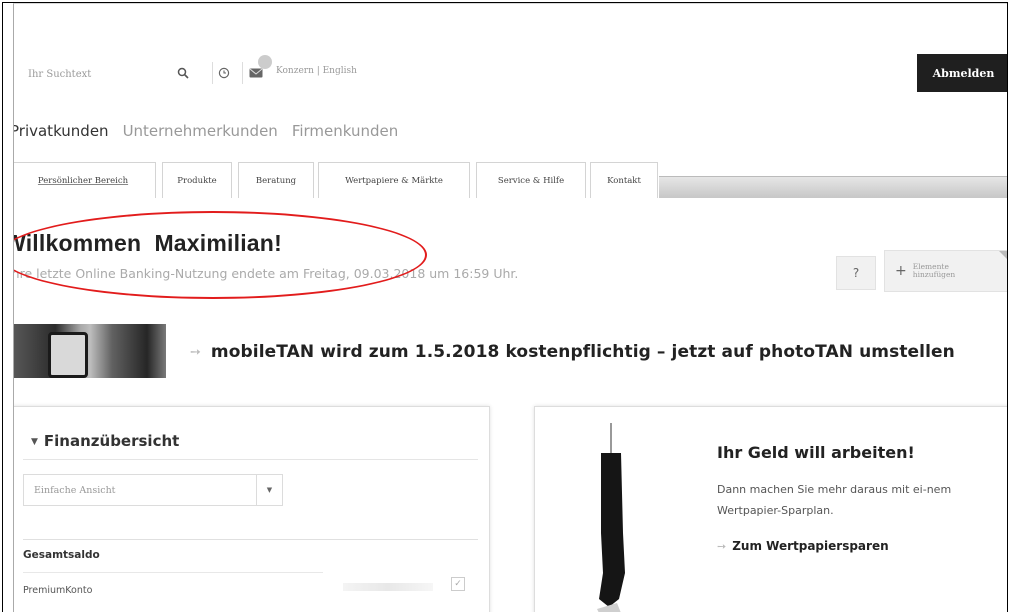 Image resolution: width=1010 pixels, height=614 pixels. Describe the element at coordinates (111, 441) in the screenshot. I see `finance-title-label: Finanzübersicht` at that location.